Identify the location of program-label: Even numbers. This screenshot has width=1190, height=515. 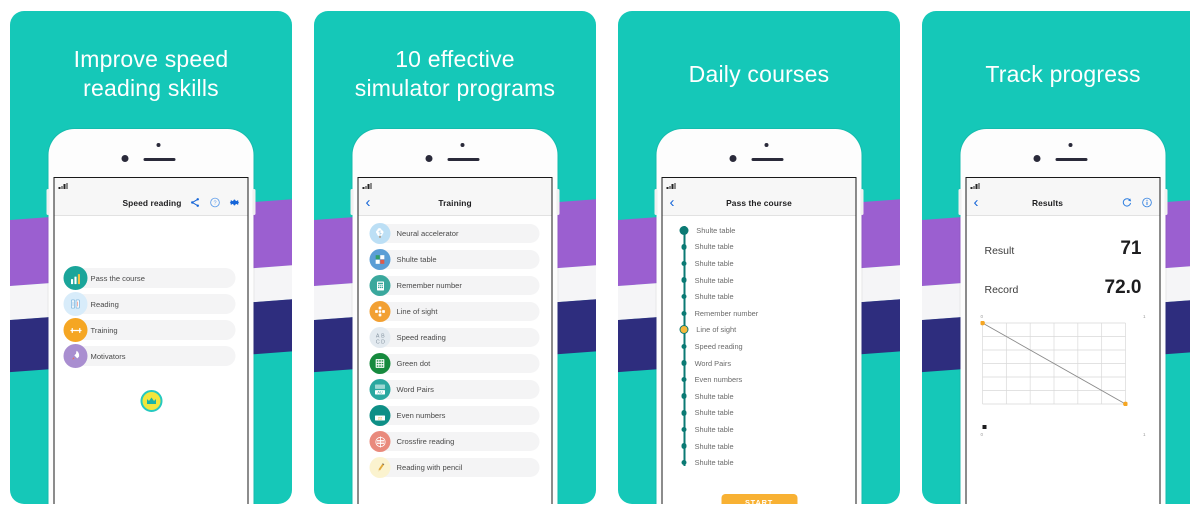
(421, 415).